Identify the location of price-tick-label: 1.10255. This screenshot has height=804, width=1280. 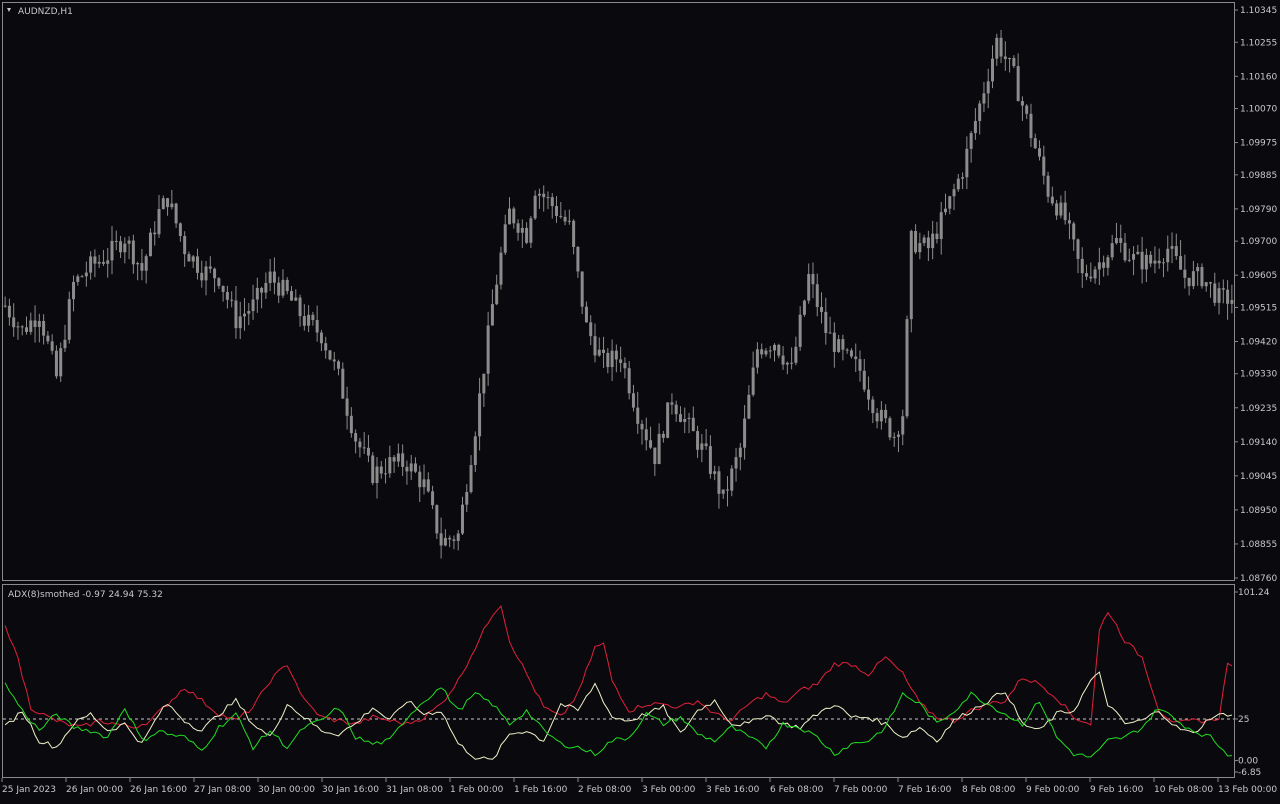
(1258, 43).